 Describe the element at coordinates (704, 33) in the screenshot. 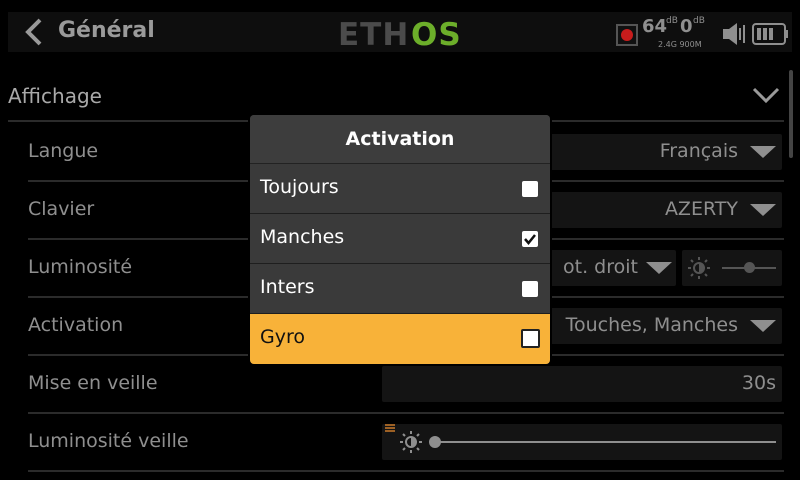

I see `status-area: 64 dB 0 dB 2.4G 900M` at that location.